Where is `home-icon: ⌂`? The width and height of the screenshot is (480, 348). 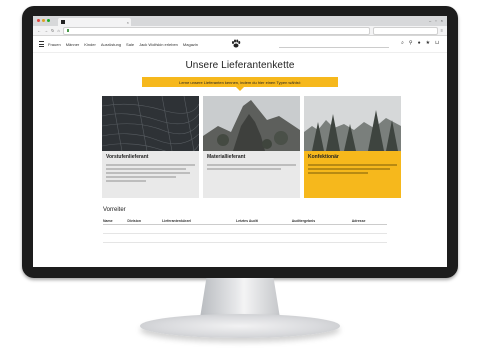 home-icon: ⌂ is located at coordinates (58, 30).